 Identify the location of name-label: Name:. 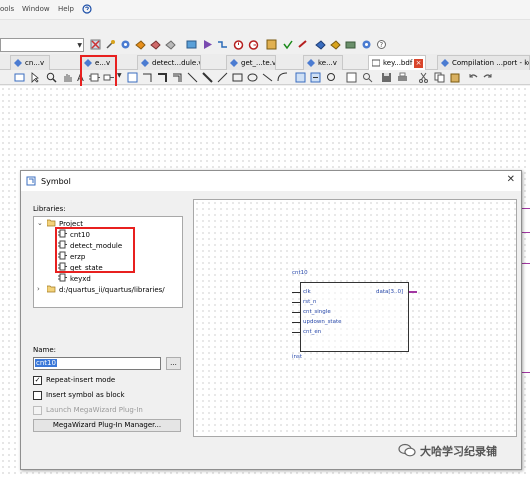
(45, 350).